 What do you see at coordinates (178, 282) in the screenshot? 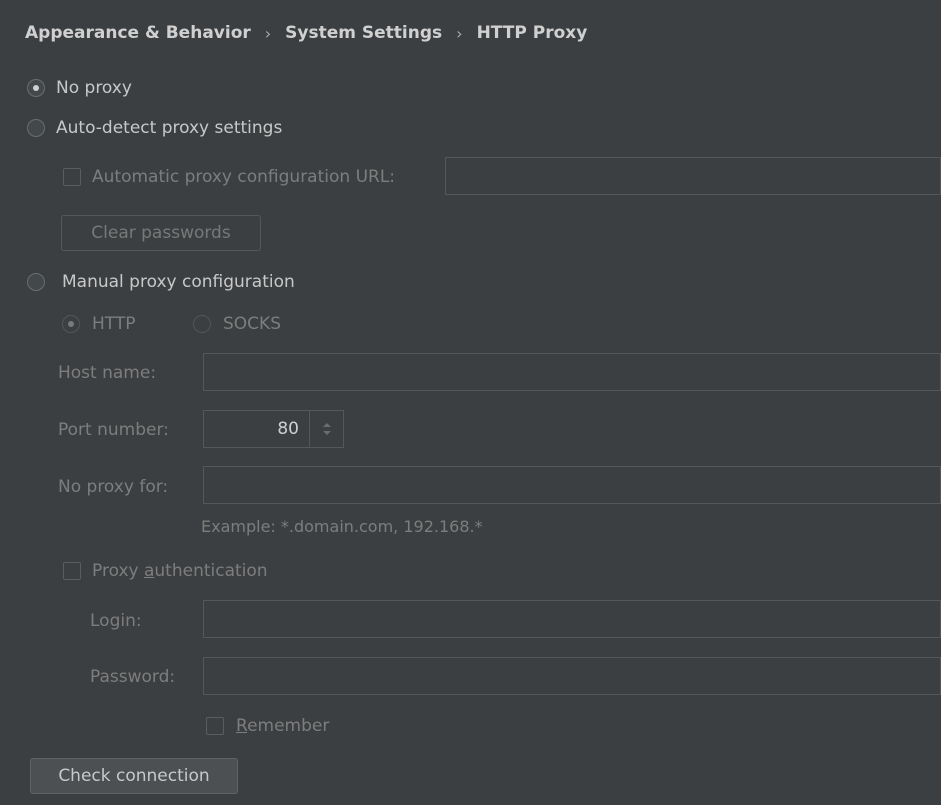
I see `manual-proxy-label: Manual proxy configuration` at bounding box center [178, 282].